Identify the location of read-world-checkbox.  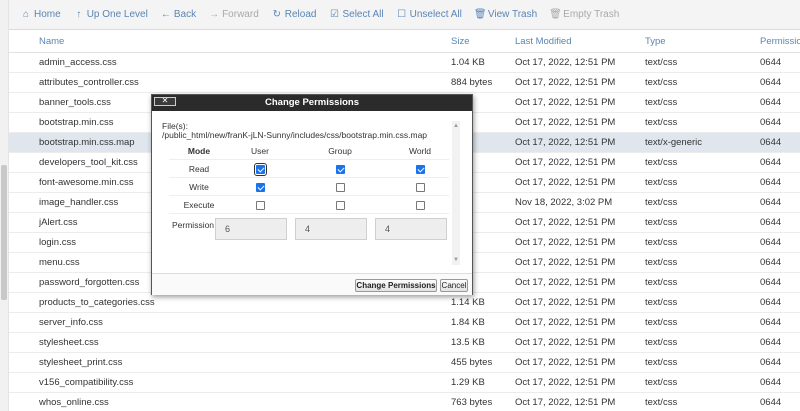
(420, 170).